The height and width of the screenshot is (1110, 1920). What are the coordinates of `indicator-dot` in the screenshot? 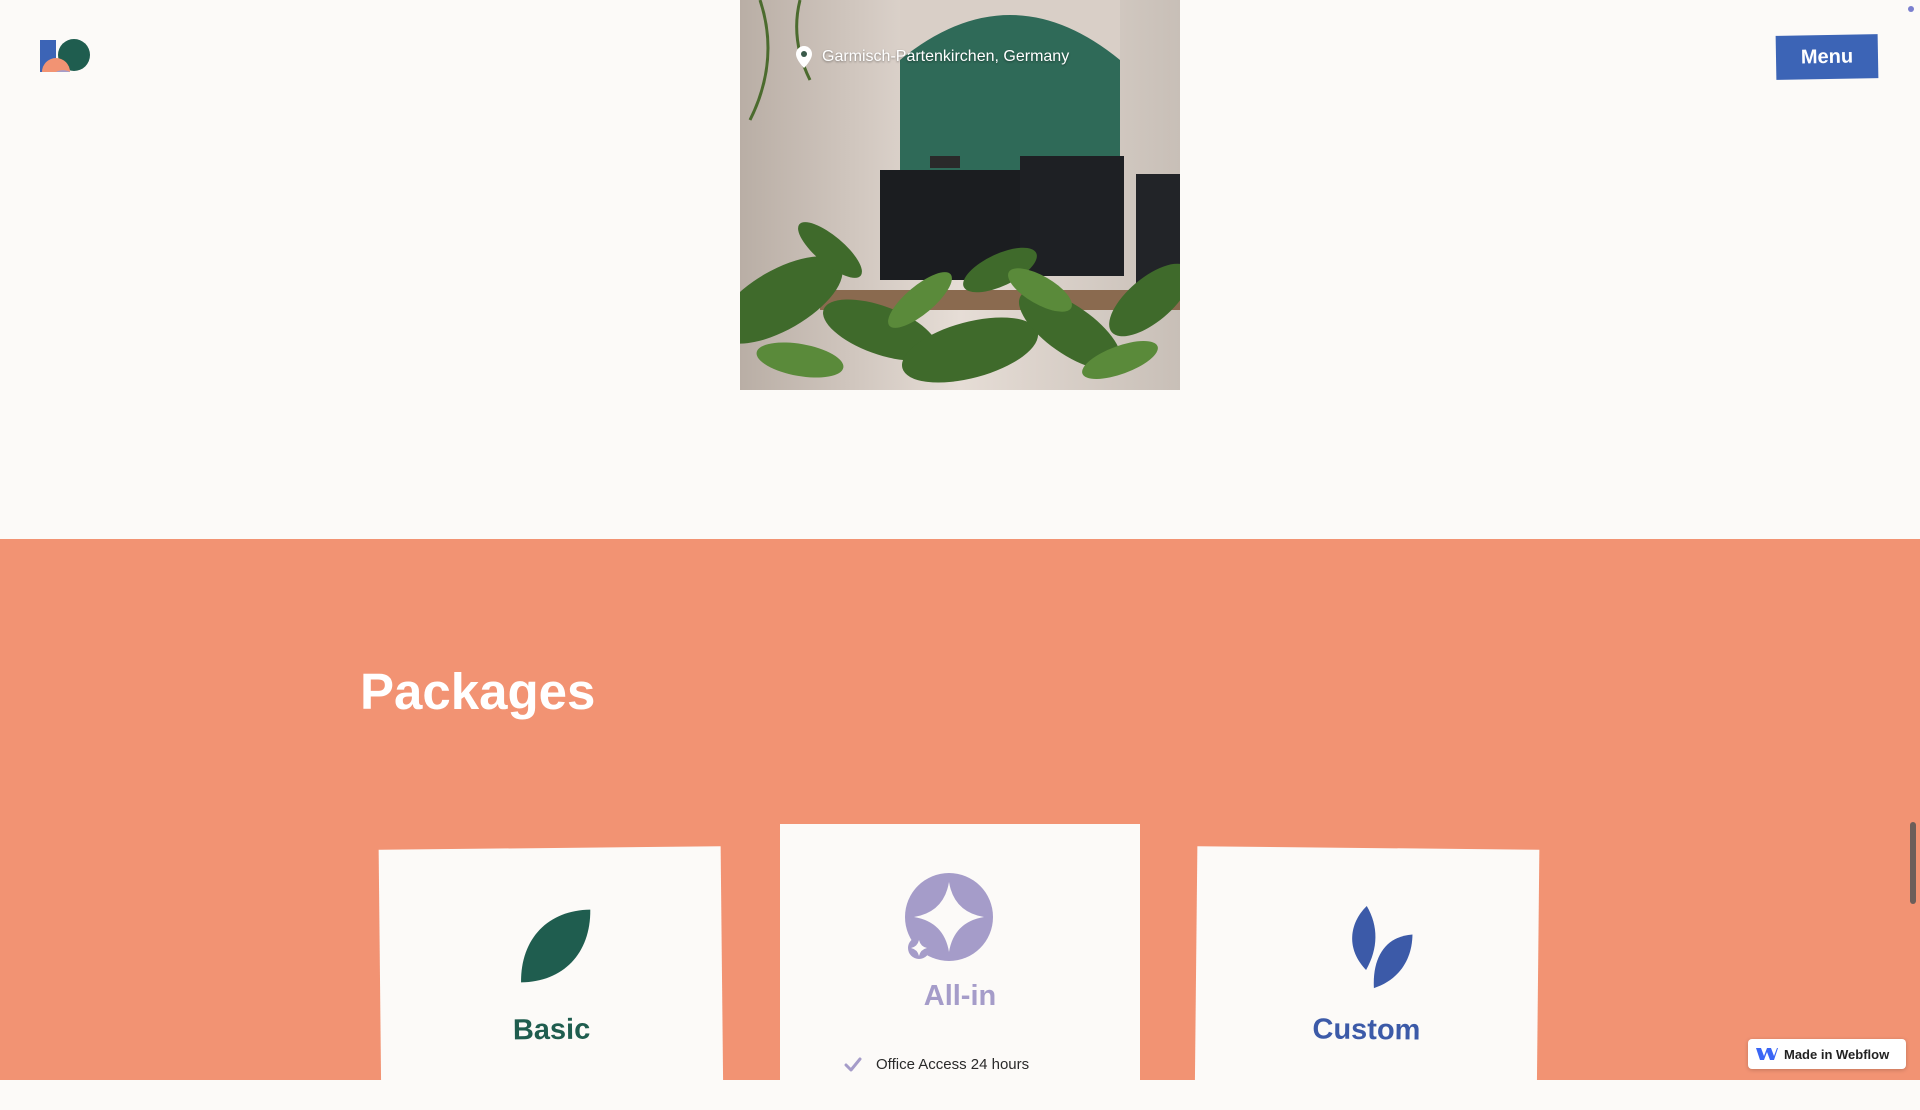 It's located at (1911, 9).